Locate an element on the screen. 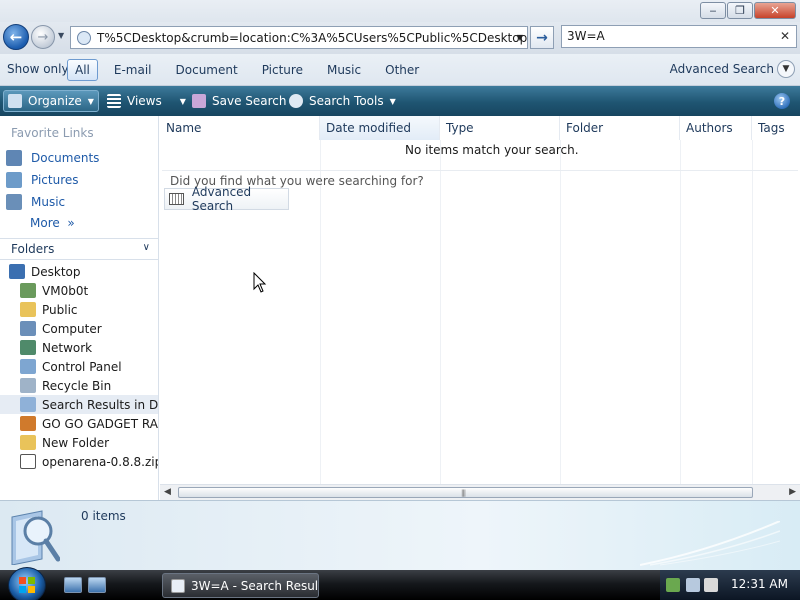 The image size is (800, 600). tree-item-desktop: Desktop is located at coordinates (79, 271).